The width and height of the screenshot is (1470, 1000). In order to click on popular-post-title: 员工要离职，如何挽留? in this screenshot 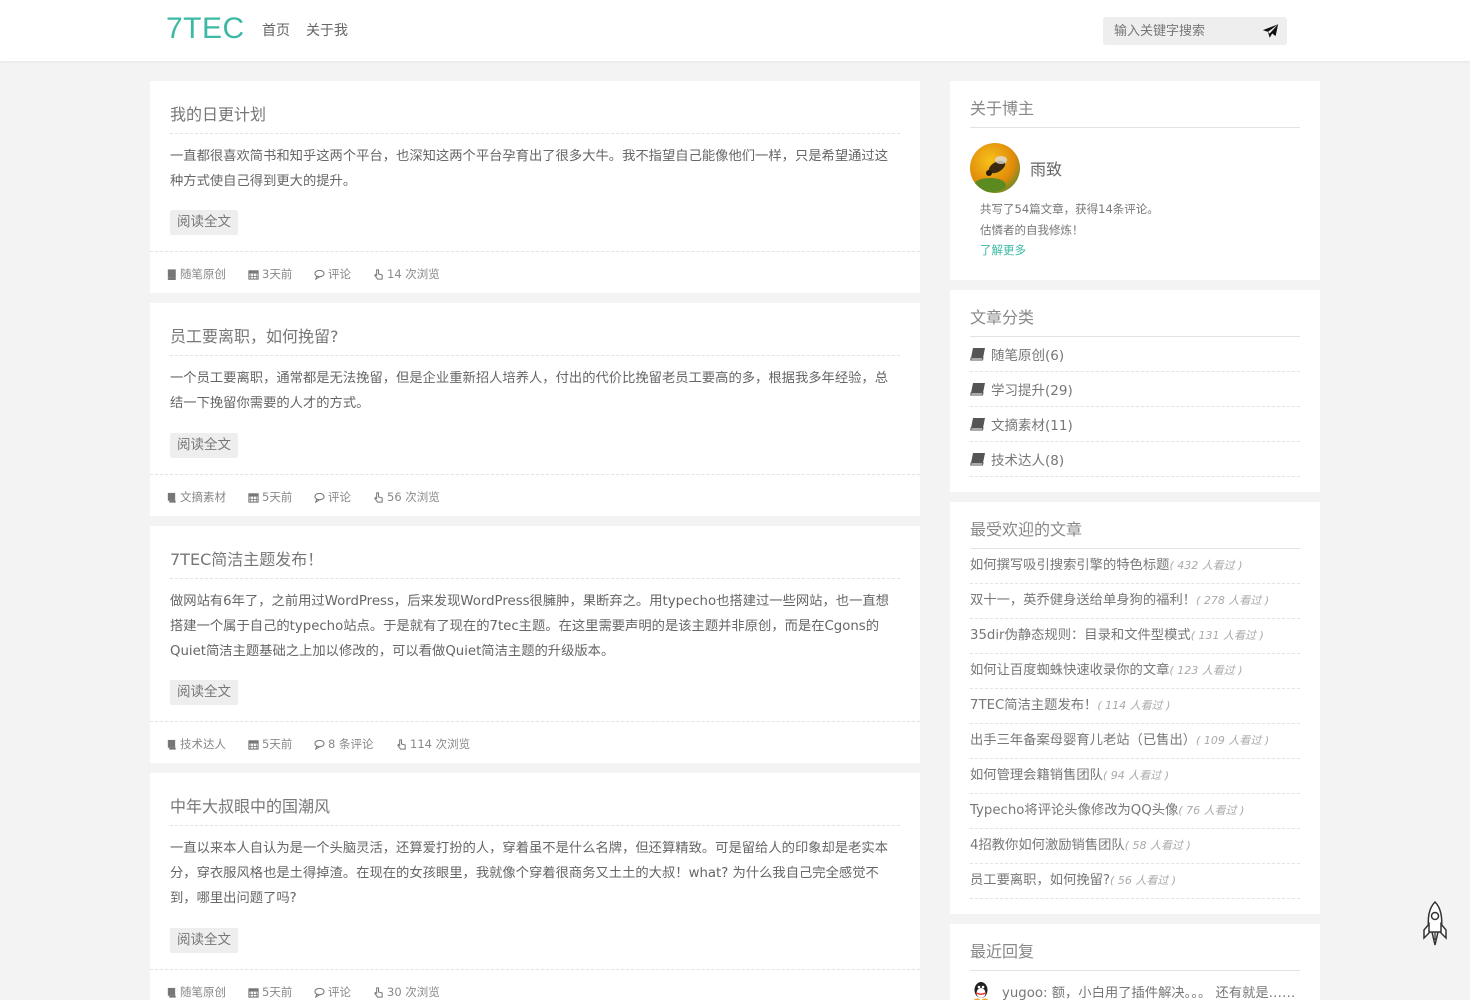, I will do `click(1040, 880)`.